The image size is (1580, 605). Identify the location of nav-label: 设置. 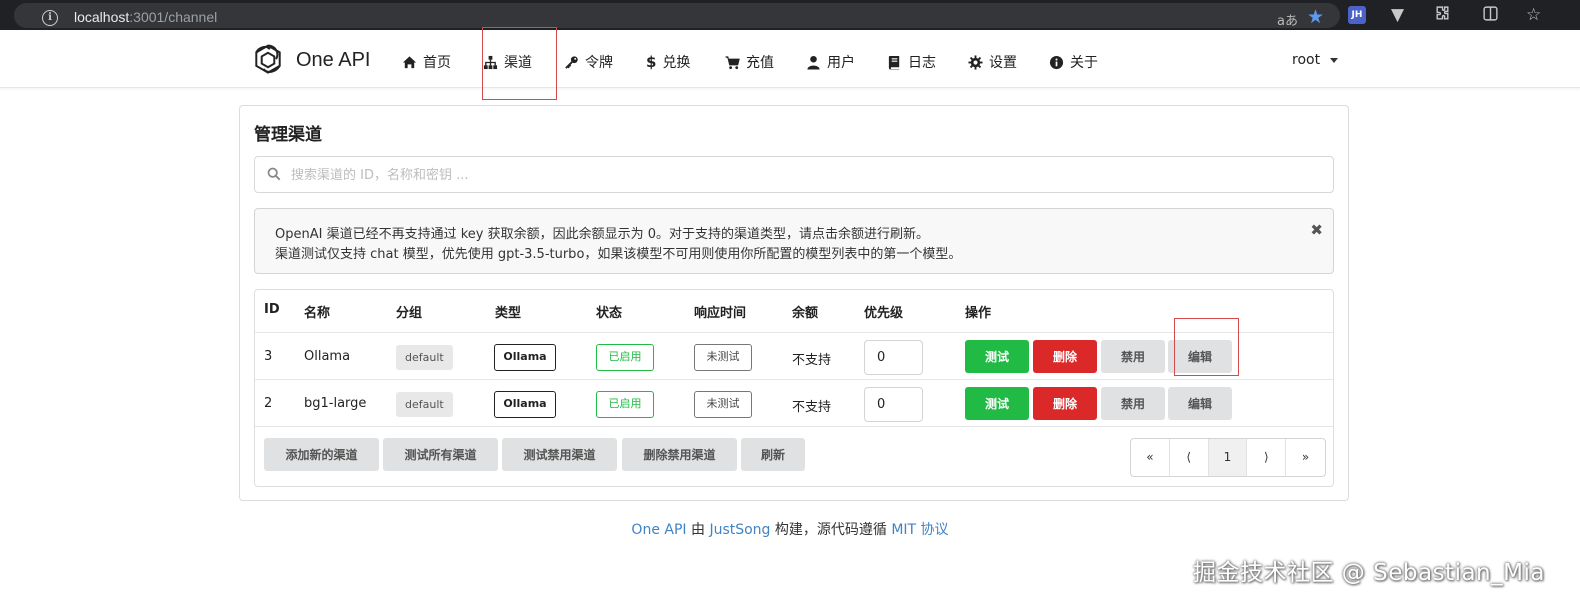
(1003, 63).